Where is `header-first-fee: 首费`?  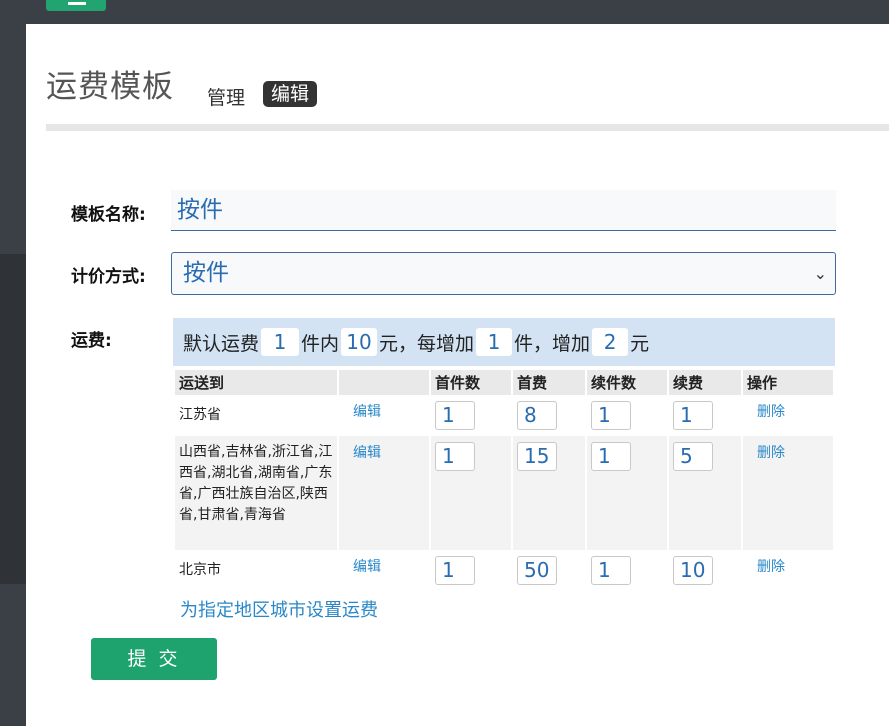 header-first-fee: 首费 is located at coordinates (549, 382).